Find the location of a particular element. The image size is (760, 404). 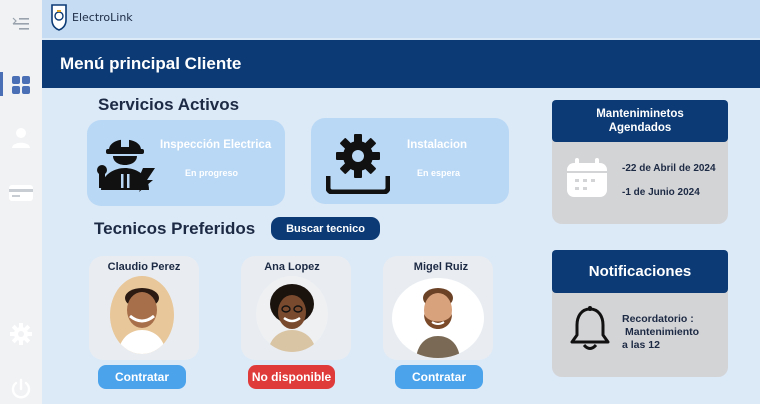

service-status: En espera is located at coordinates (439, 173).